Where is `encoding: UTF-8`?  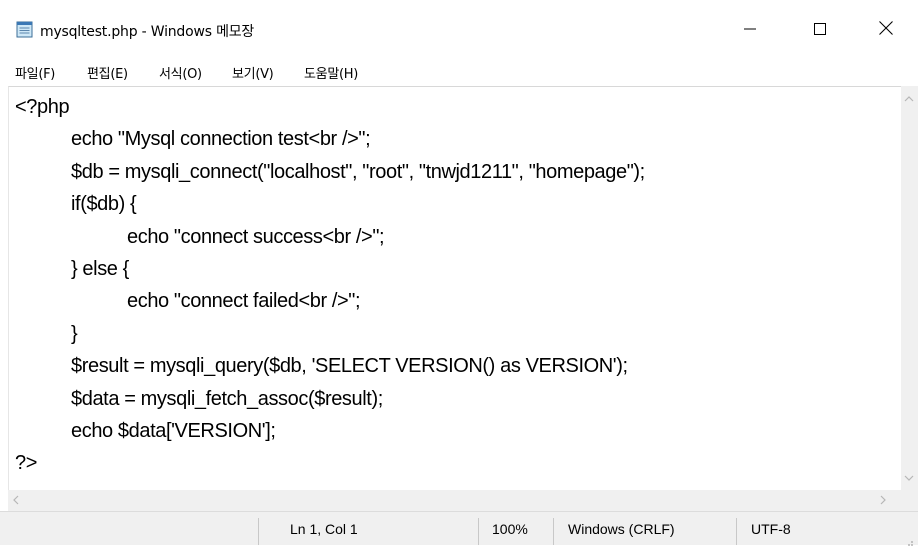
encoding: UTF-8 is located at coordinates (771, 528).